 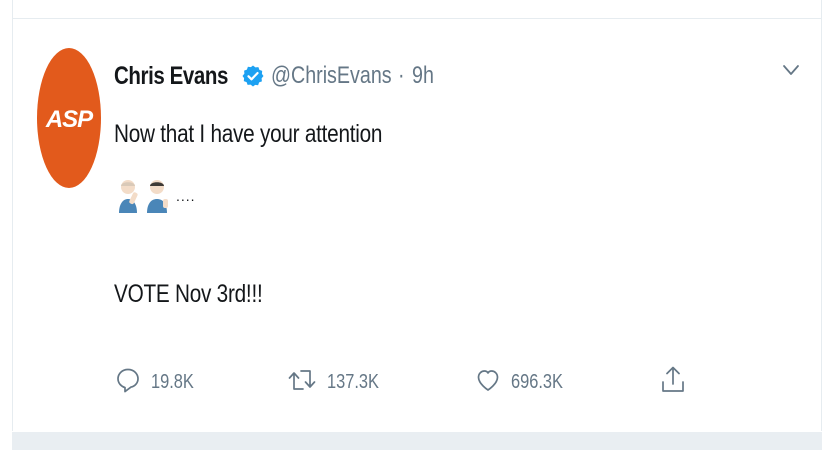 I want to click on tweet-text-line: Now that I have your attention, so click(x=248, y=134).